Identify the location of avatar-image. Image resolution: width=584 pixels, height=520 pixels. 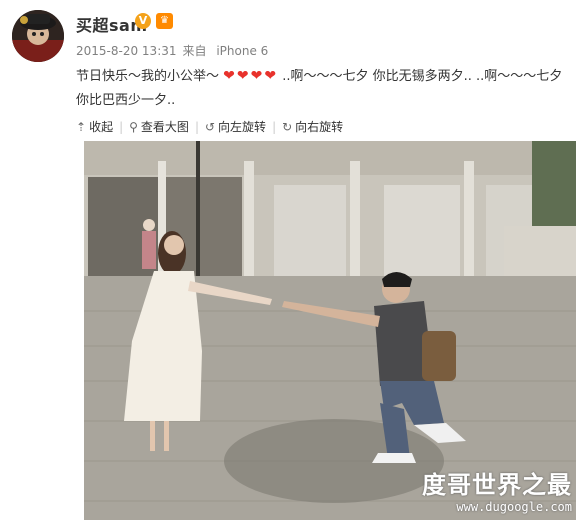
(38, 36).